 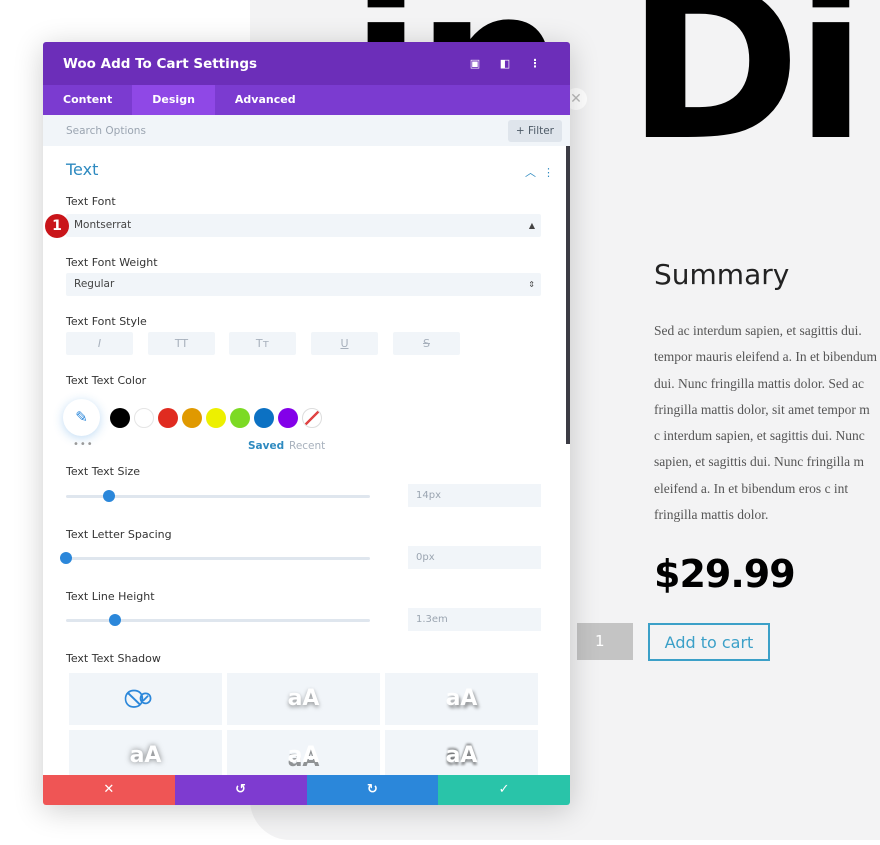 What do you see at coordinates (531, 225) in the screenshot?
I see `select-arrows-icon: ▲` at bounding box center [531, 225].